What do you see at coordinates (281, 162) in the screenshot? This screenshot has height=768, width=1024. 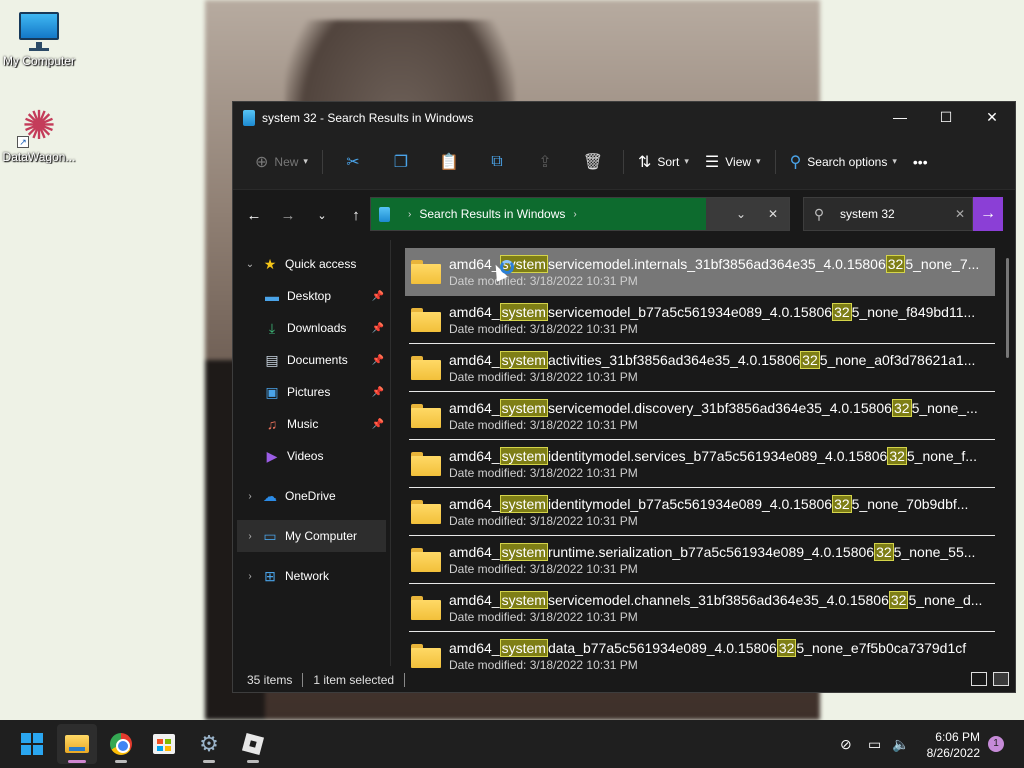 I see `new-button: ⊕ New ▾` at bounding box center [281, 162].